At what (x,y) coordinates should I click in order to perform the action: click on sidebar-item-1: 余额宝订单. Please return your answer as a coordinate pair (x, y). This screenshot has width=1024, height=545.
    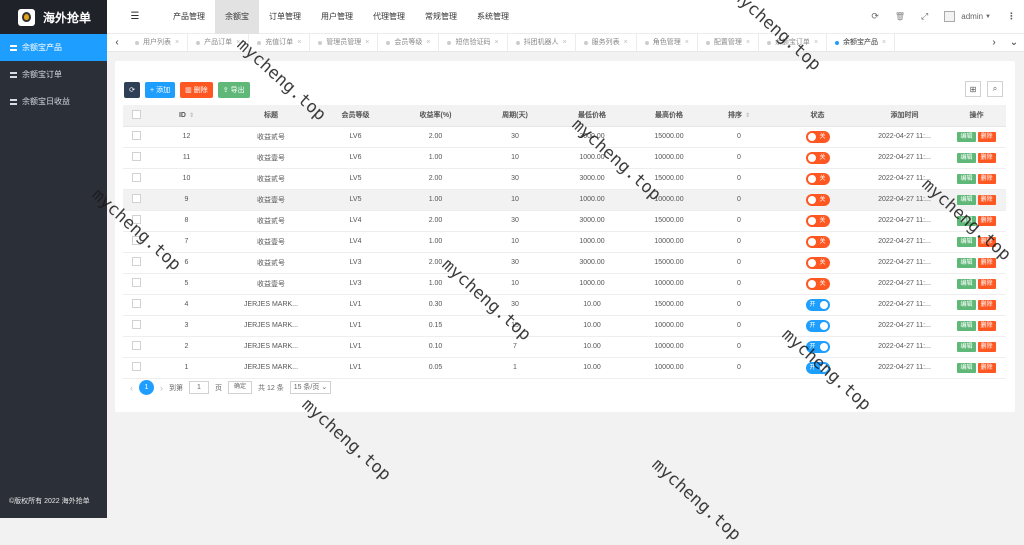
    Looking at the image, I should click on (53, 74).